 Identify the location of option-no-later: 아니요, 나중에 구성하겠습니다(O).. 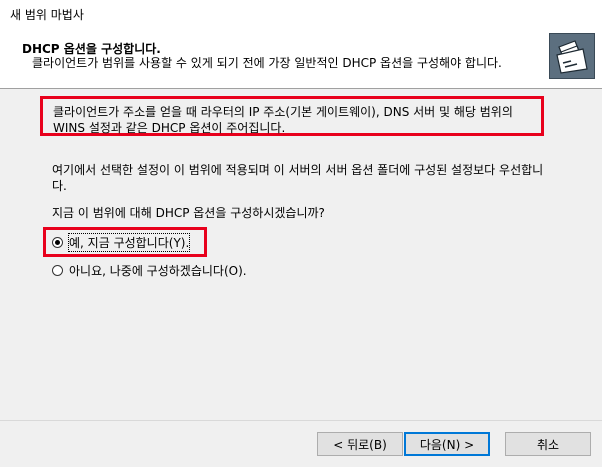
(149, 270).